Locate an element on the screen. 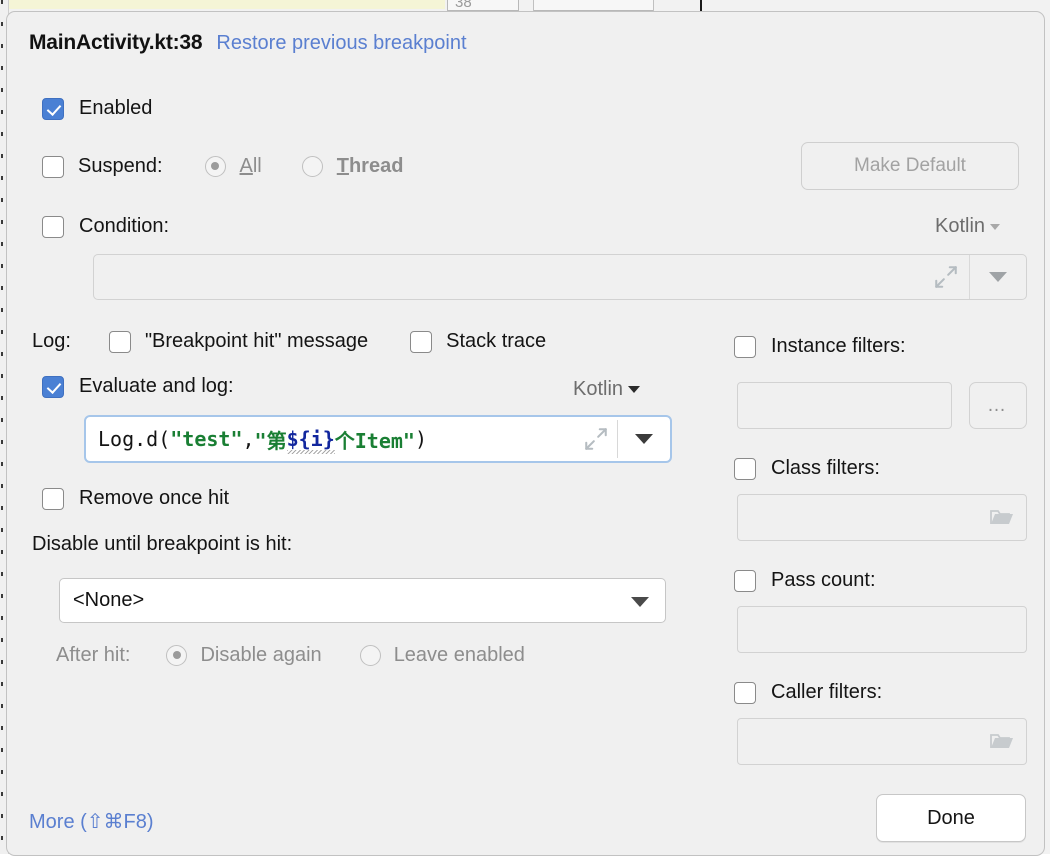 This screenshot has height=856, width=1050. disable-until-dropdown: <None> is located at coordinates (362, 600).